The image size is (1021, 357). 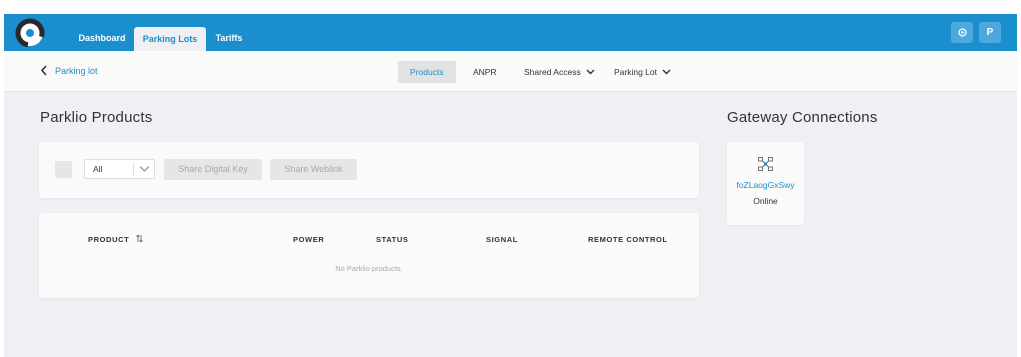 What do you see at coordinates (102, 38) in the screenshot?
I see `nav-tab-dashboard: Dashboard` at bounding box center [102, 38].